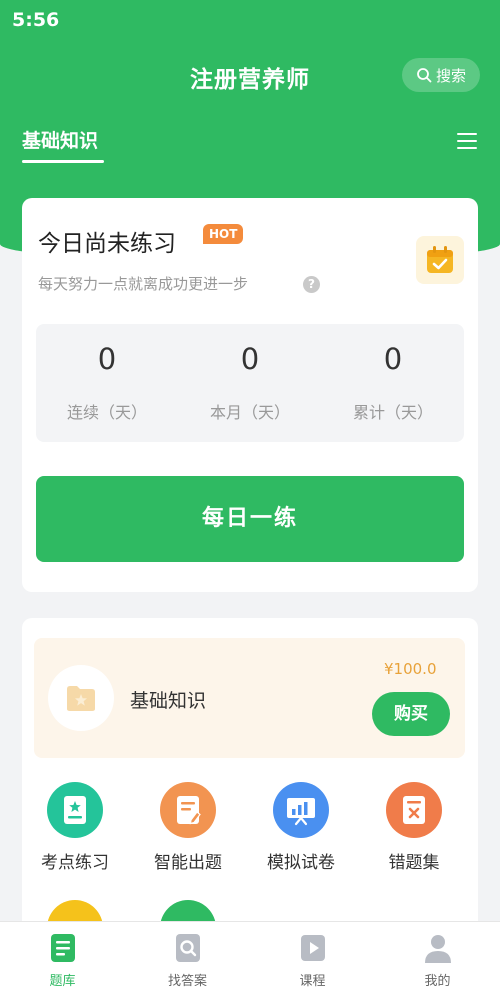  What do you see at coordinates (107, 383) in the screenshot?
I see `stat-streak: 0 连续（天）` at bounding box center [107, 383].